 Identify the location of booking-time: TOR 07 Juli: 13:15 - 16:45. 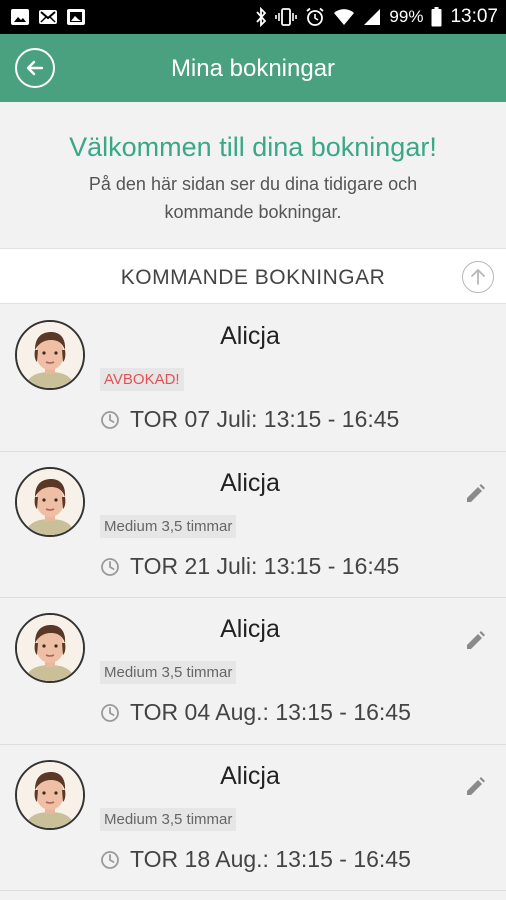
(265, 419).